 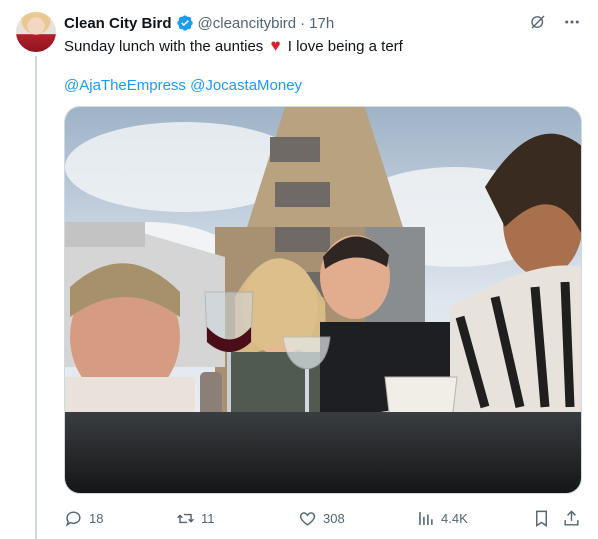 What do you see at coordinates (555, 22) in the screenshot?
I see `top-actions` at bounding box center [555, 22].